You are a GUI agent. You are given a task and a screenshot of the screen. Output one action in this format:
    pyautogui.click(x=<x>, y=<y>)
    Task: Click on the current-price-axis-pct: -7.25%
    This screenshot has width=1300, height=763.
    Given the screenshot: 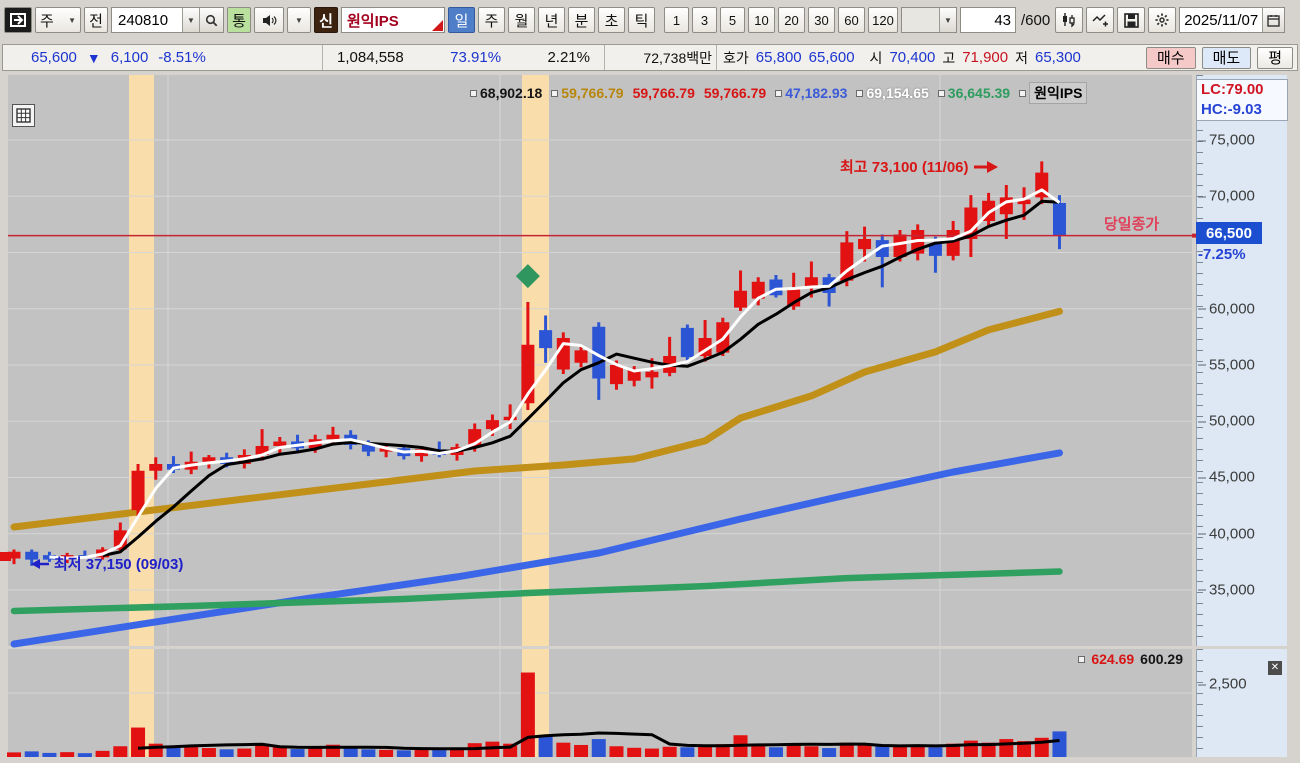 What is the action you would take?
    pyautogui.click(x=1222, y=254)
    